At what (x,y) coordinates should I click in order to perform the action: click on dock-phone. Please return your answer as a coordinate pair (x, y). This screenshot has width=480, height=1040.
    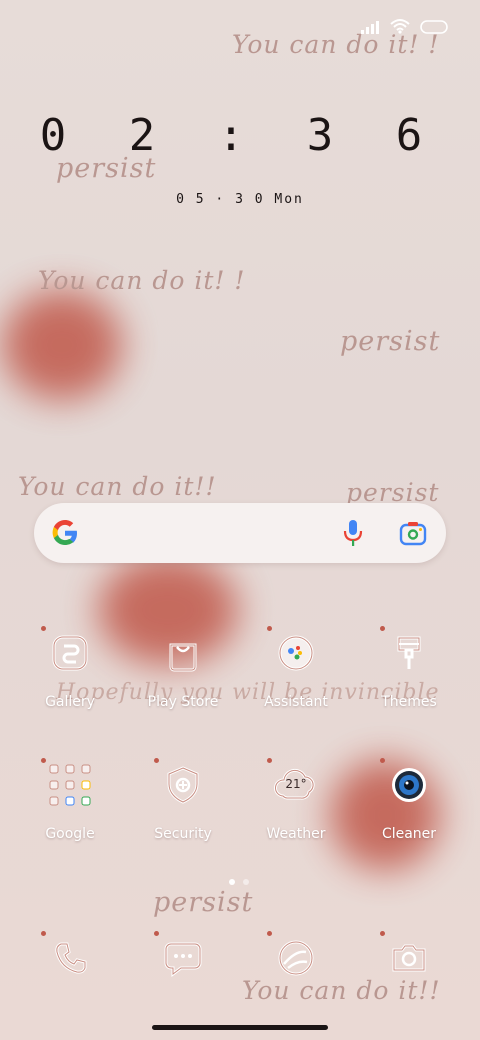
    Looking at the image, I should click on (70, 956).